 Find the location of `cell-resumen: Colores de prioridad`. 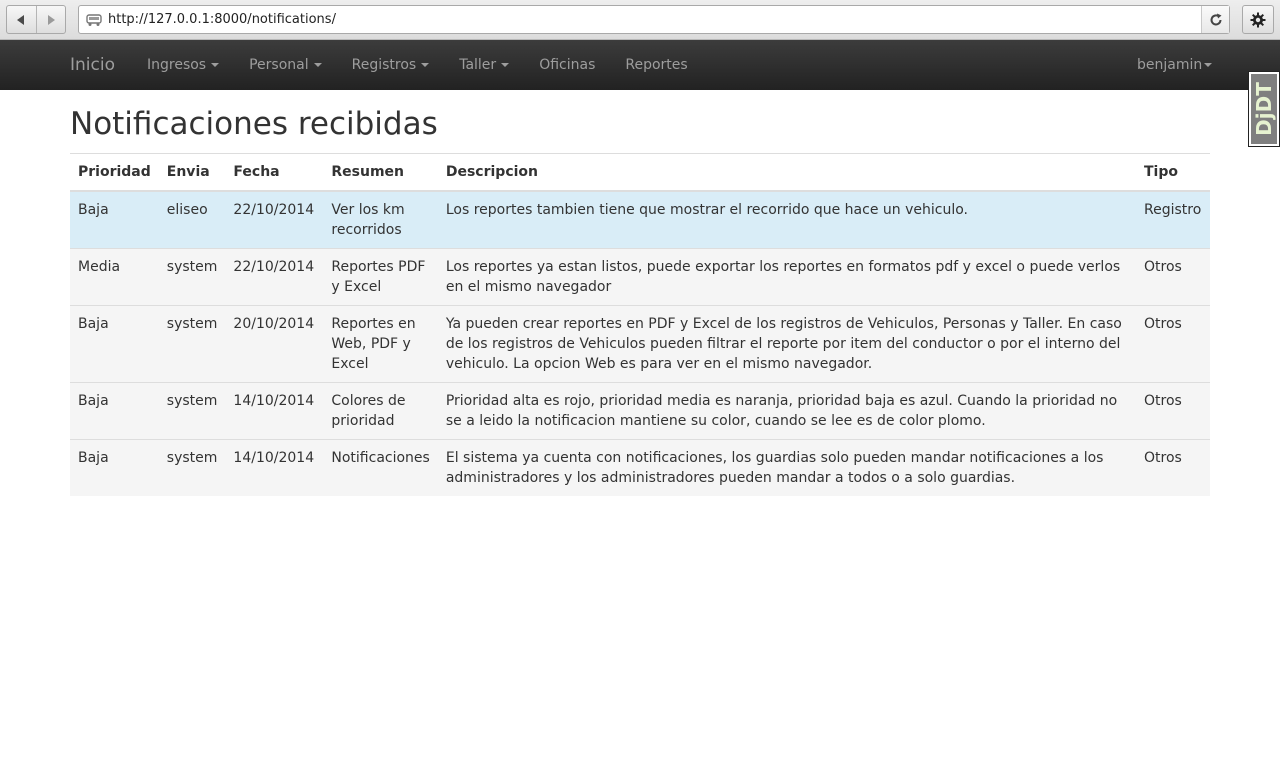

cell-resumen: Colores de prioridad is located at coordinates (380, 411).